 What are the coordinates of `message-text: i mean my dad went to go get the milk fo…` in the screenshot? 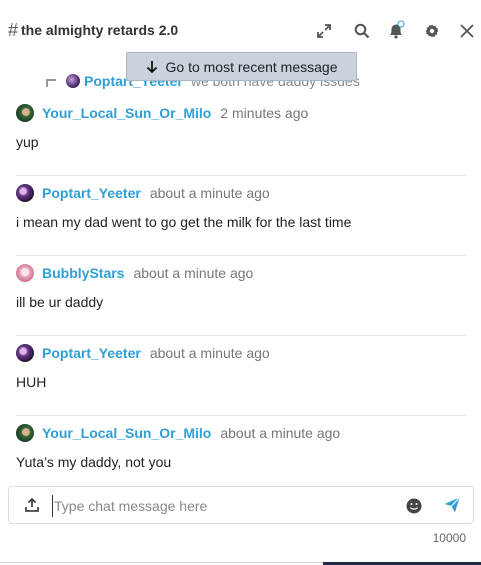 It's located at (184, 222).